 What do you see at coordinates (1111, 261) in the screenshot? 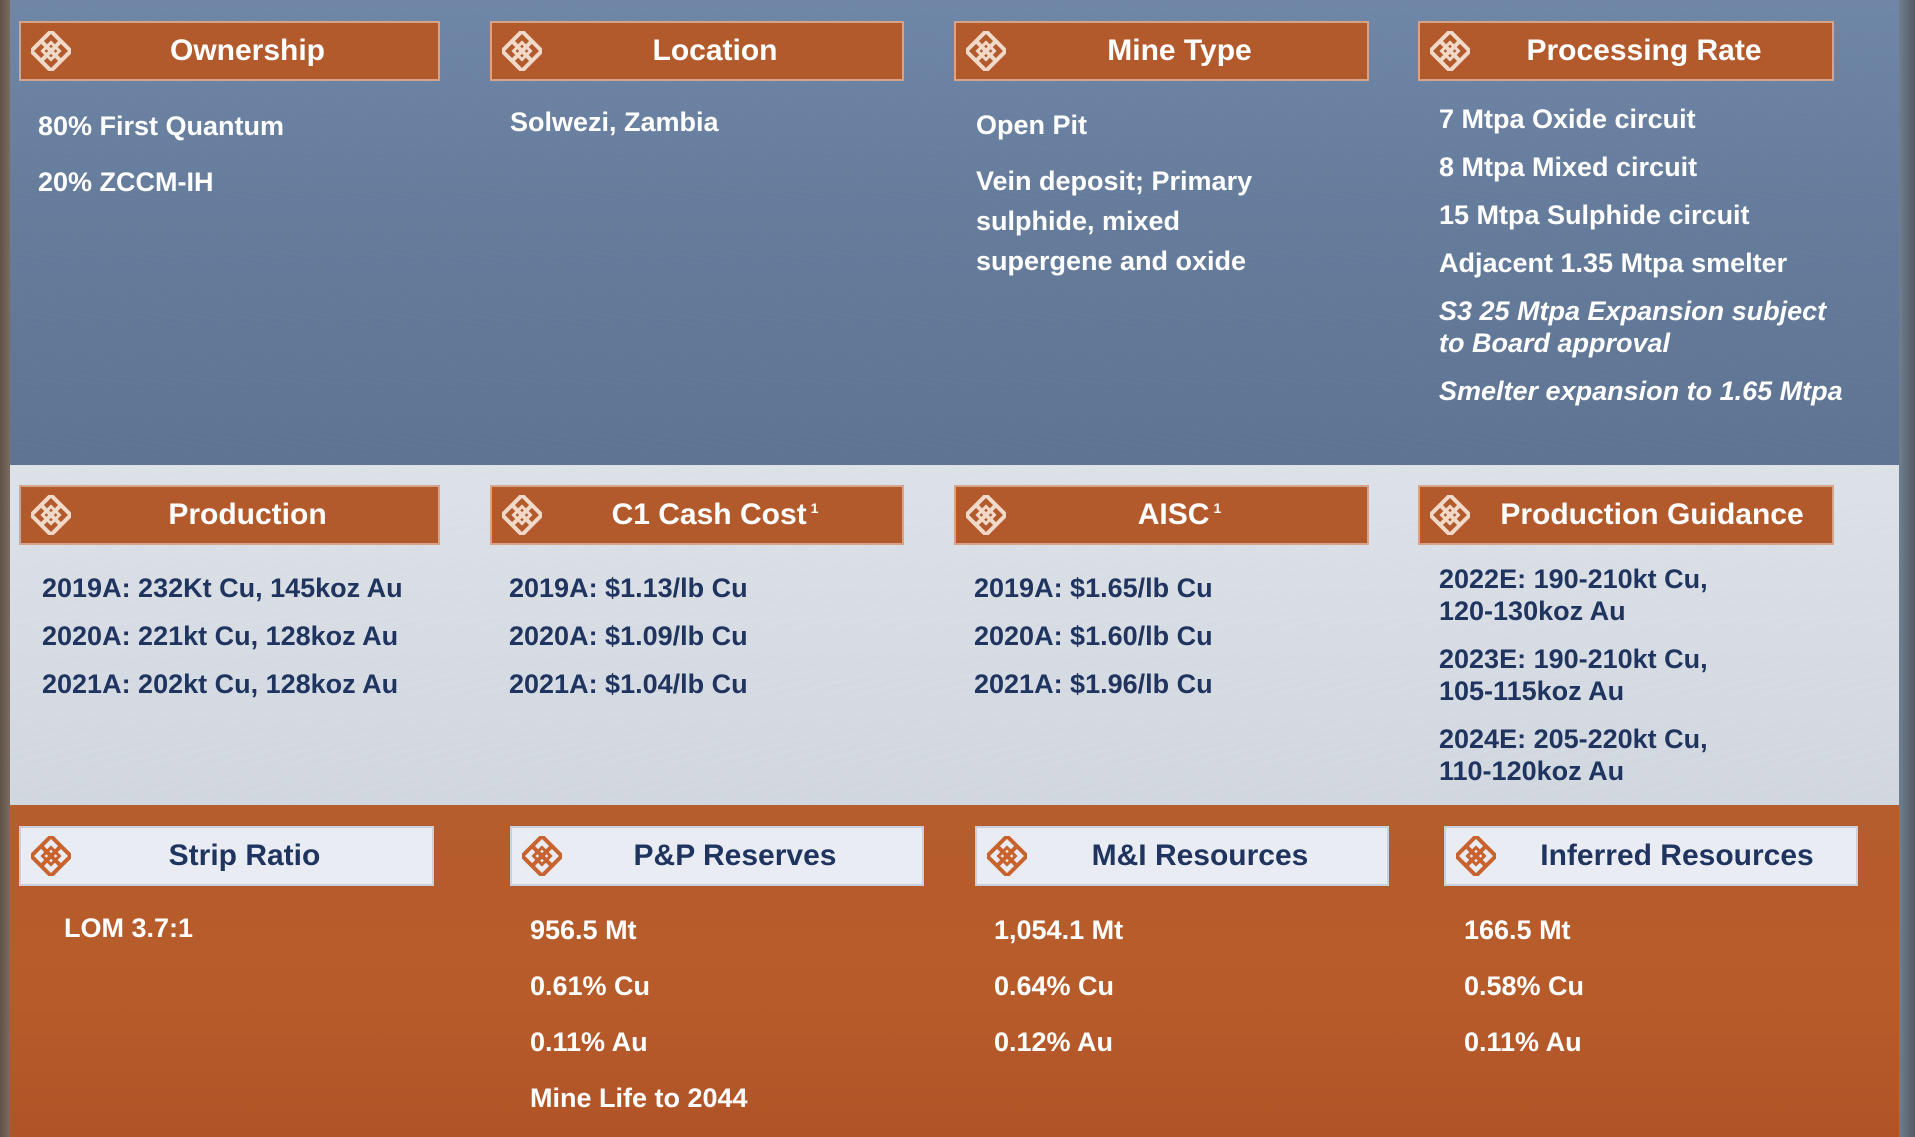
I see `mine-type-line: supergene and oxide` at bounding box center [1111, 261].